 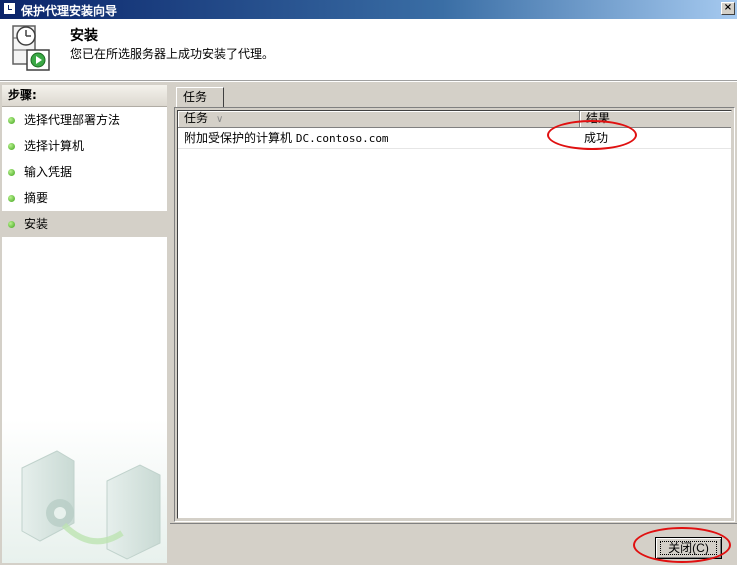 I want to click on page-subtitle: 您已在所选服务器上成功安装了代理。, so click(x=172, y=54).